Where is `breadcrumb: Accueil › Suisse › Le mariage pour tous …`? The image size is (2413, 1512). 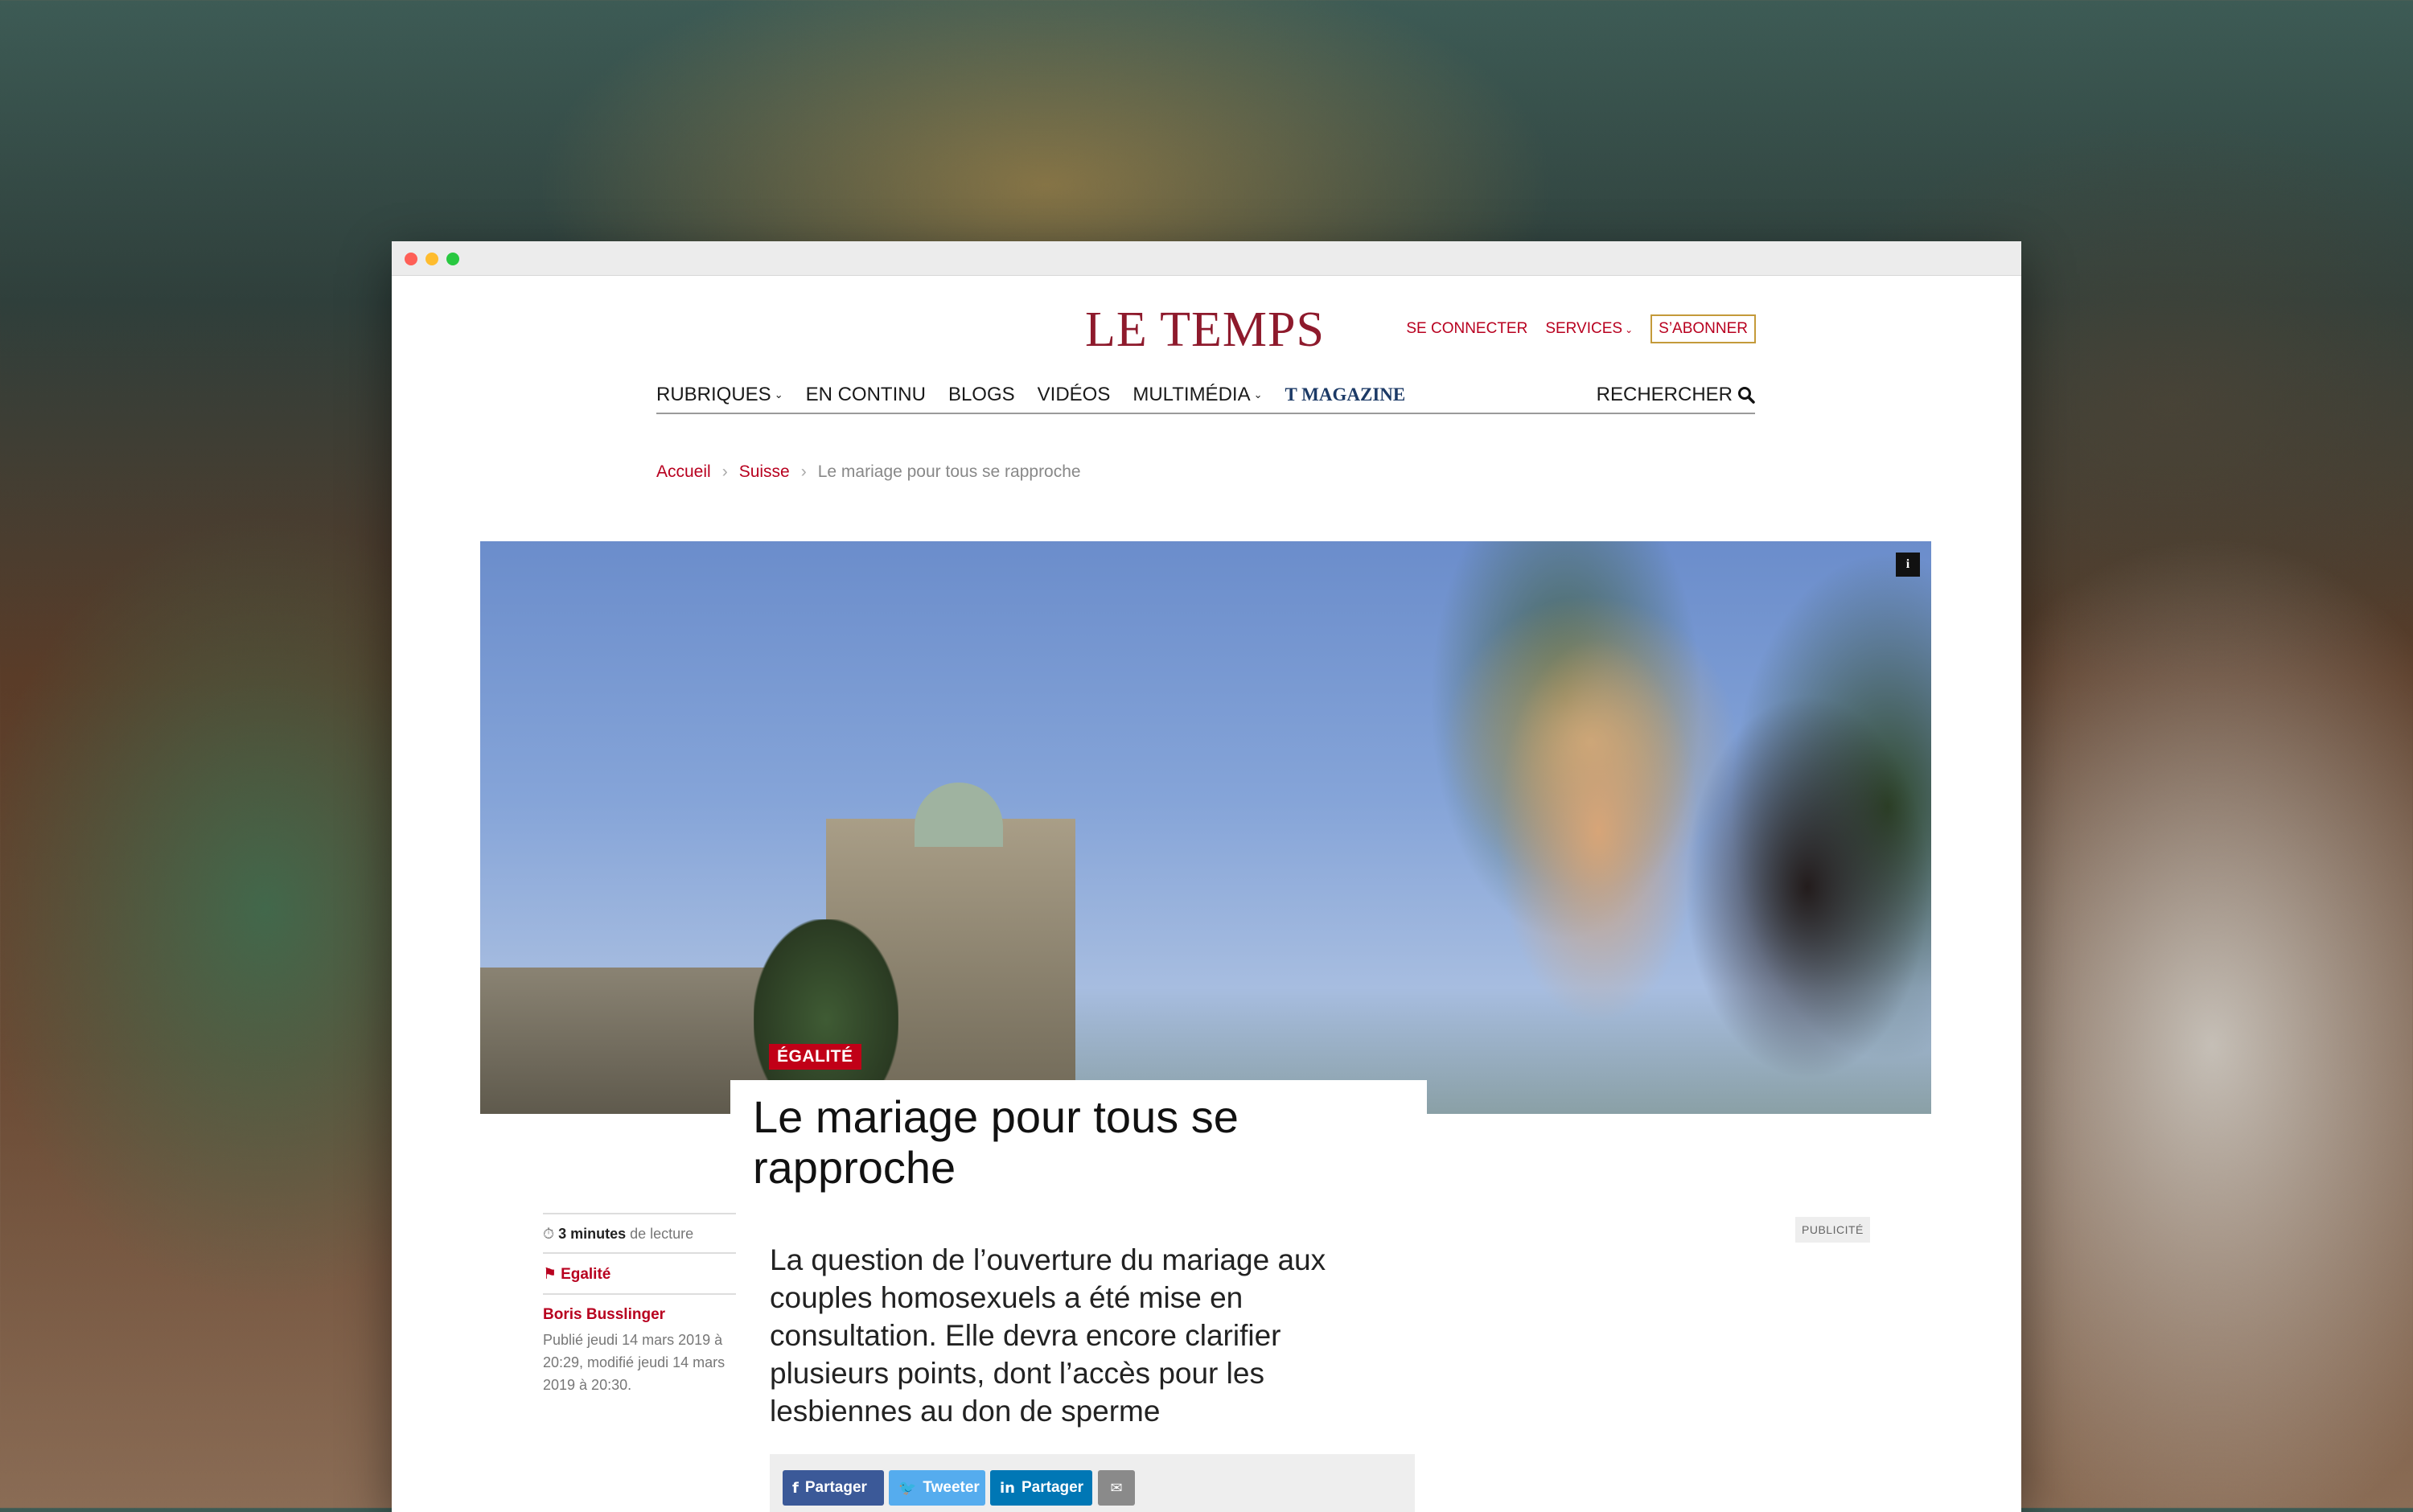 breadcrumb: Accueil › Suisse › Le mariage pour tous … is located at coordinates (868, 472).